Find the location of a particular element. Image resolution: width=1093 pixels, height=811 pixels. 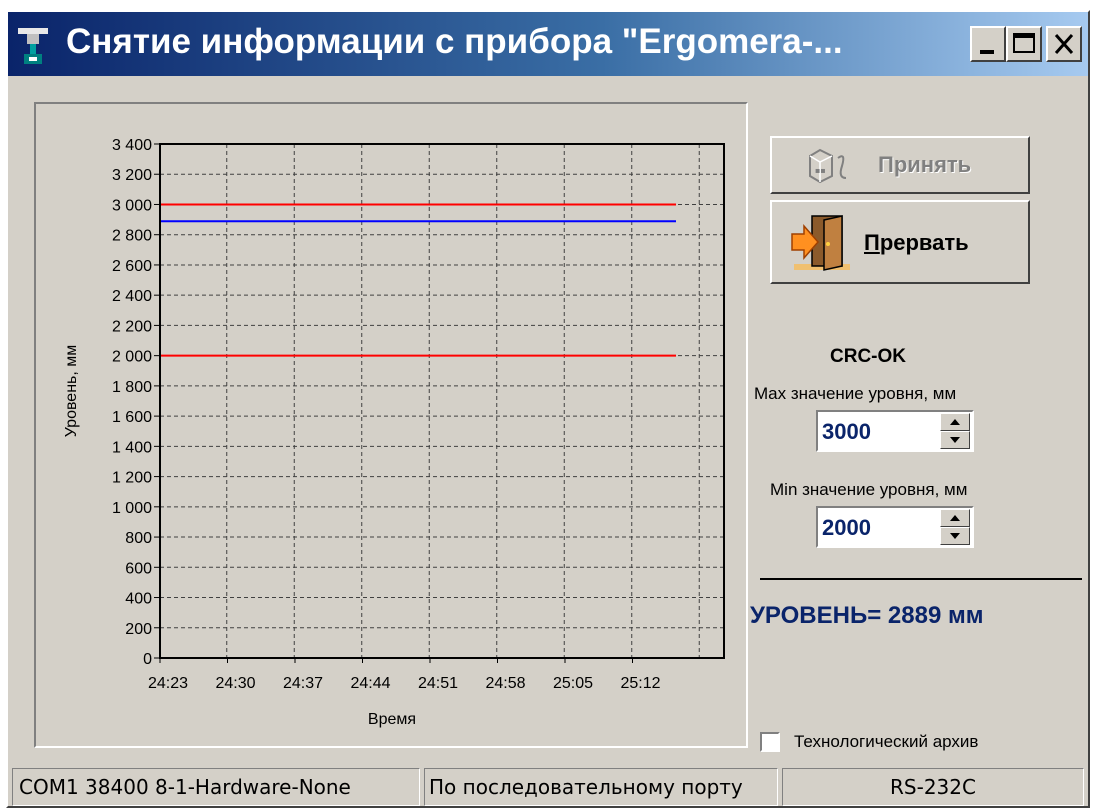

exit-door-icon is located at coordinates (822, 245).